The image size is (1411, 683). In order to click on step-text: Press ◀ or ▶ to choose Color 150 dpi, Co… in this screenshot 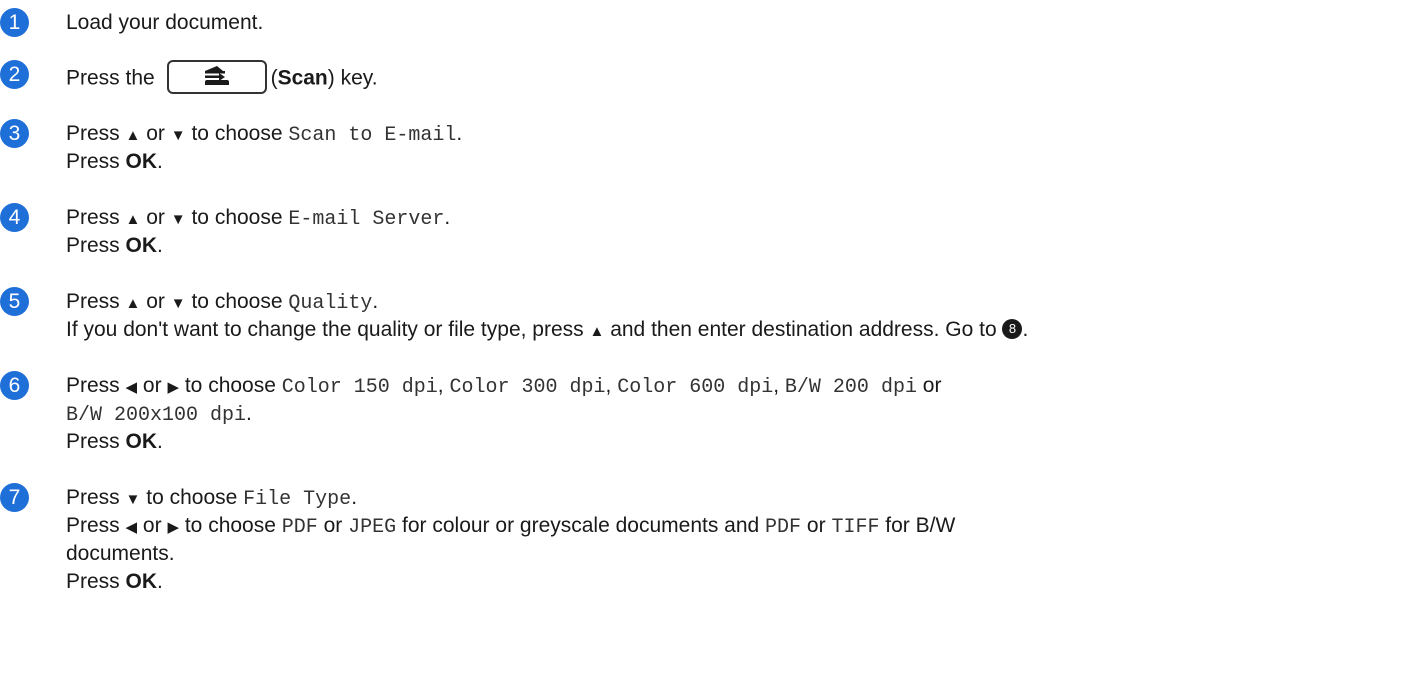, I will do `click(504, 386)`.